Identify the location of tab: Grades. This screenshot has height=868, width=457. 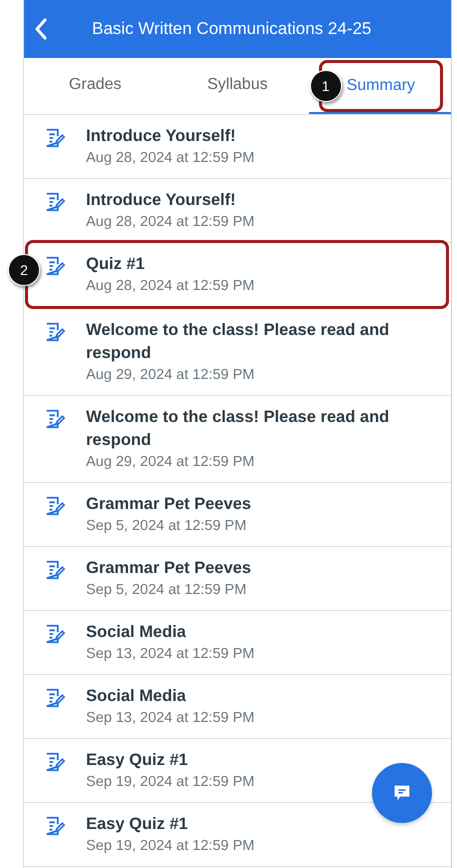
(95, 85).